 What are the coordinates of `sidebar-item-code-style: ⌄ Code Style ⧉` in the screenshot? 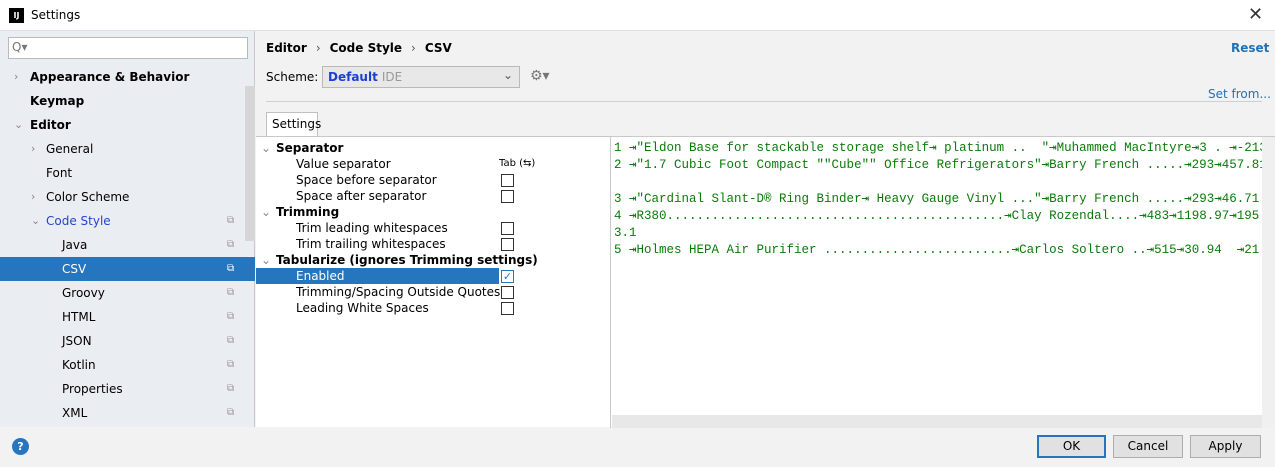 It's located at (122, 221).